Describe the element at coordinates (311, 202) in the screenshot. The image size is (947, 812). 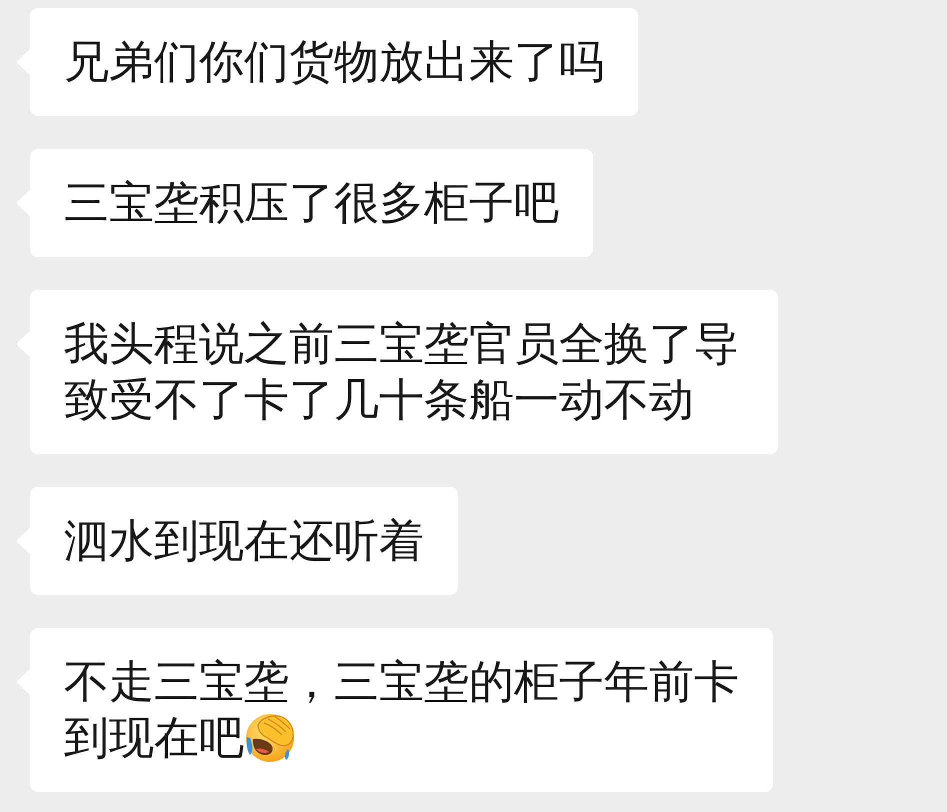
I see `message-text: 三宝垄积压了很多柜子吧` at that location.